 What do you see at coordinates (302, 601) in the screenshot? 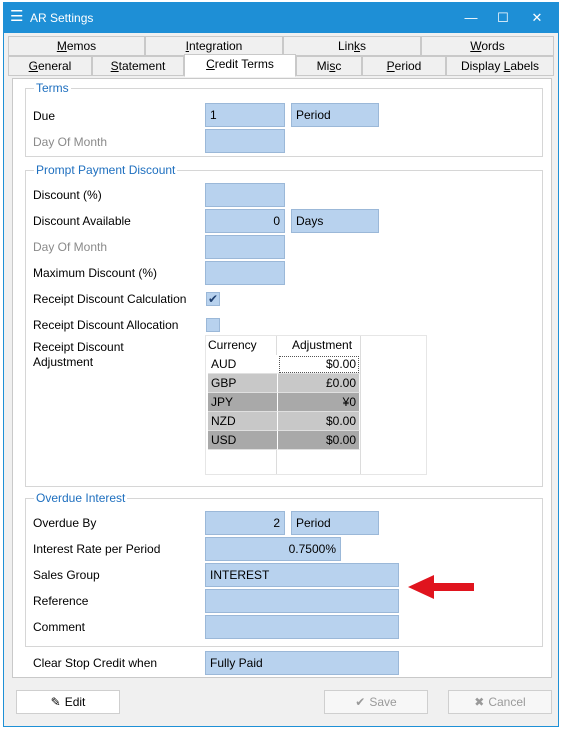
I see `reference-field` at bounding box center [302, 601].